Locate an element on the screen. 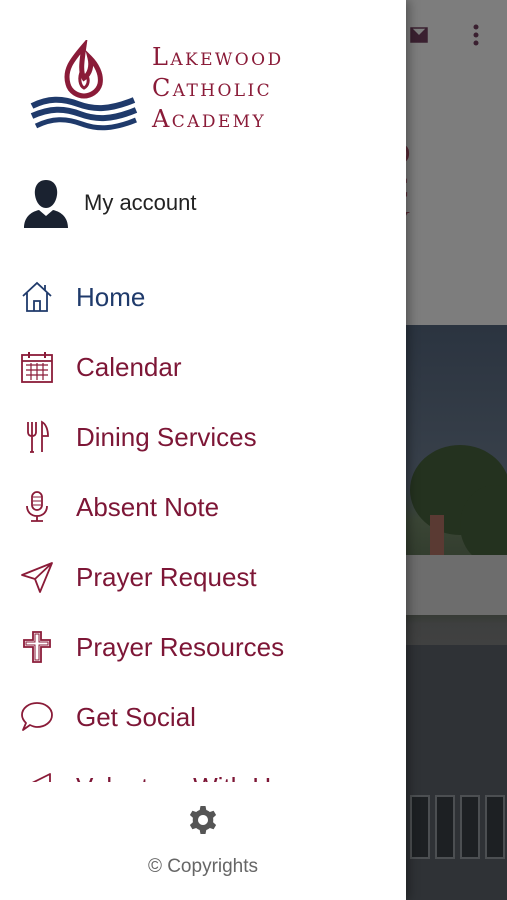  menu-item-label: Prayer Request is located at coordinates (166, 576).